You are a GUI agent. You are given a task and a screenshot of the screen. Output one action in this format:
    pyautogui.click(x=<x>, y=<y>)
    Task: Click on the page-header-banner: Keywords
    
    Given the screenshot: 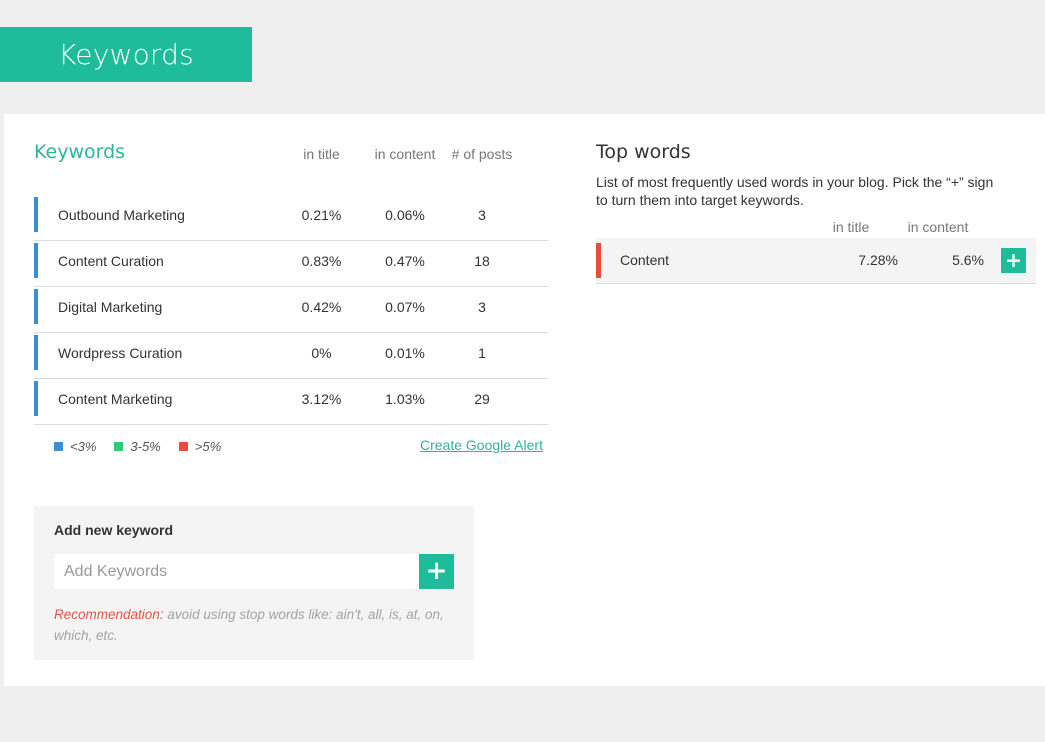 What is the action you would take?
    pyautogui.click(x=126, y=54)
    